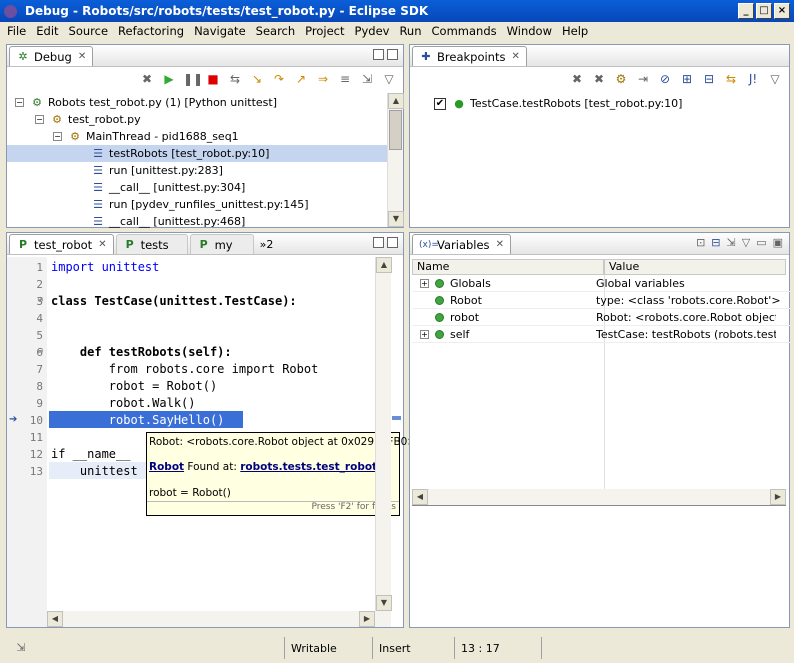 This screenshot has height=663, width=794. I want to click on tree-item-frame: ☰ testRobots [test_robot.py:10], so click(180, 153).